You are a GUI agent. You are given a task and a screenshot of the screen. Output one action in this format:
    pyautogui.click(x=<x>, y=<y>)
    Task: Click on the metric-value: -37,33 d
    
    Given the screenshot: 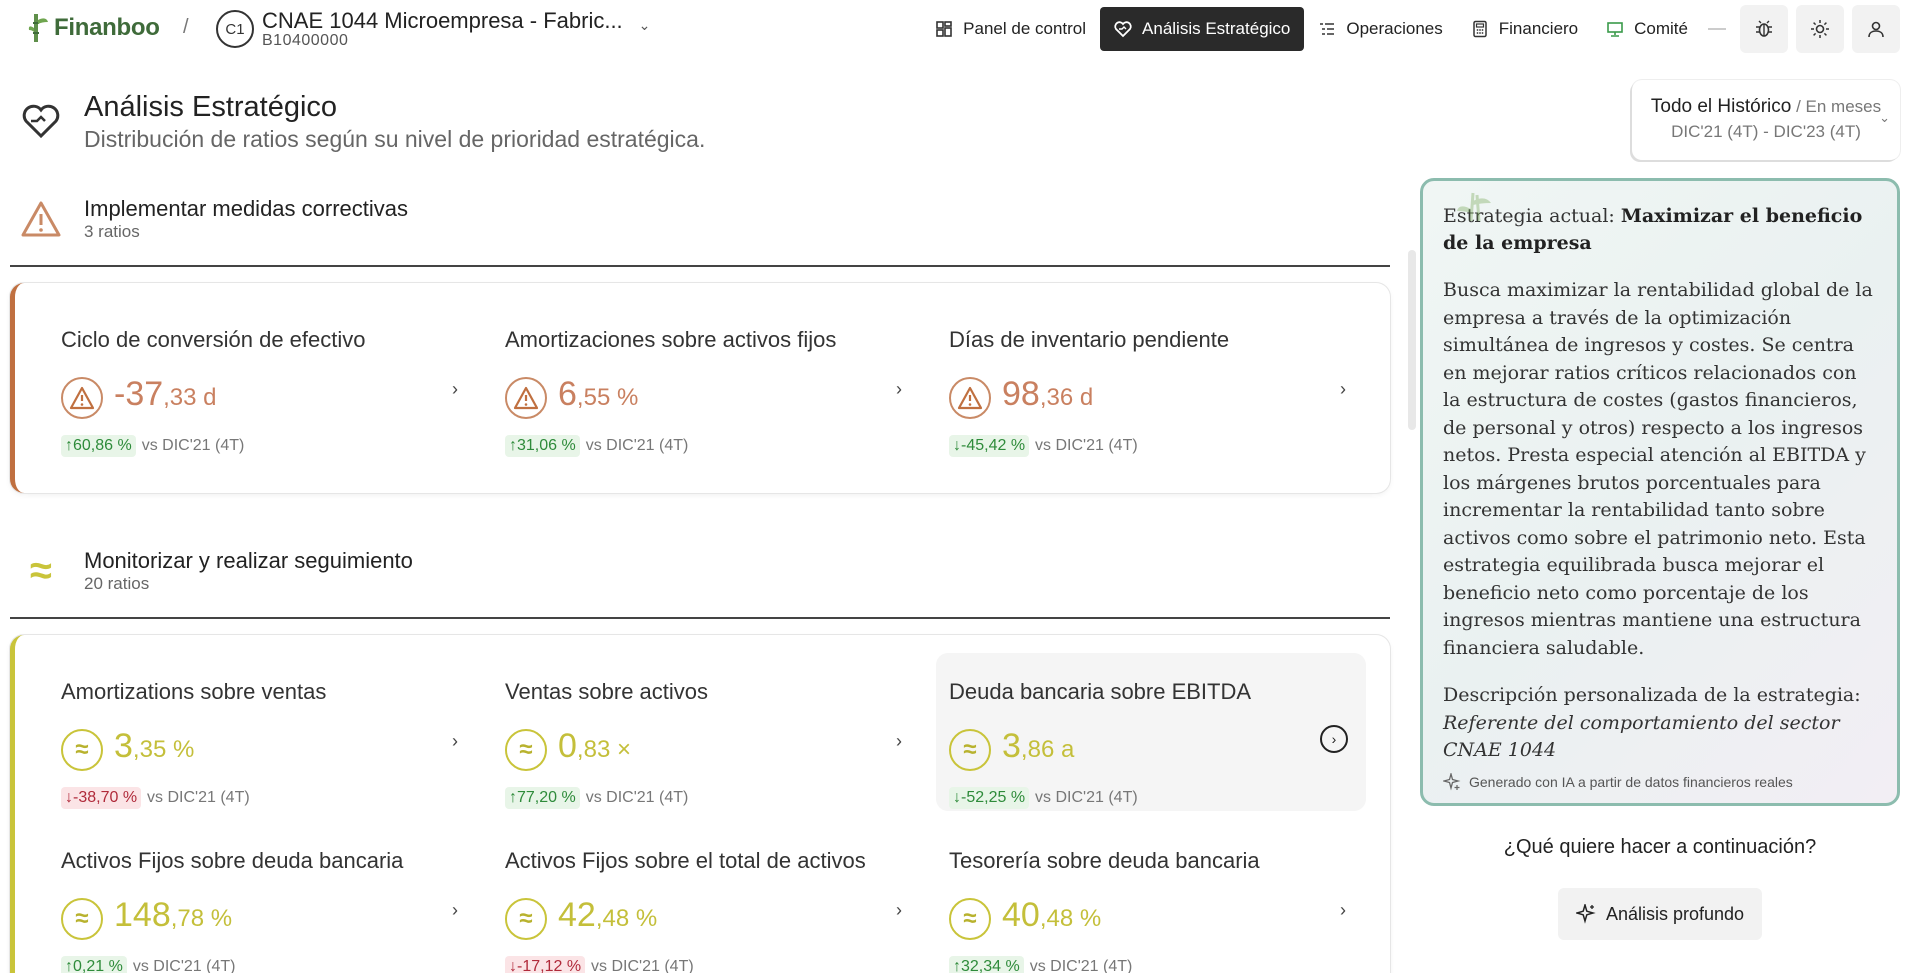 What is the action you would take?
    pyautogui.click(x=165, y=394)
    